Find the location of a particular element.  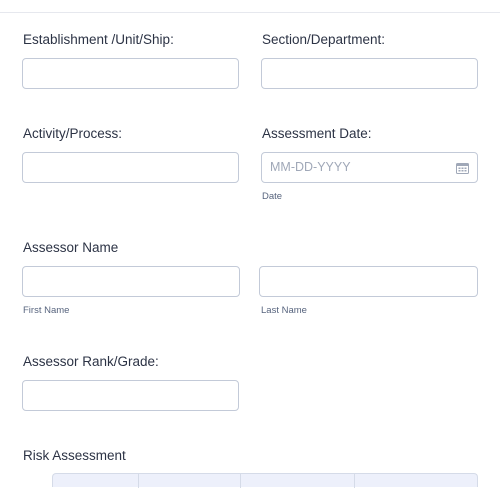

assessor-rank-label: Assessor Rank/Grade: is located at coordinates (91, 361).